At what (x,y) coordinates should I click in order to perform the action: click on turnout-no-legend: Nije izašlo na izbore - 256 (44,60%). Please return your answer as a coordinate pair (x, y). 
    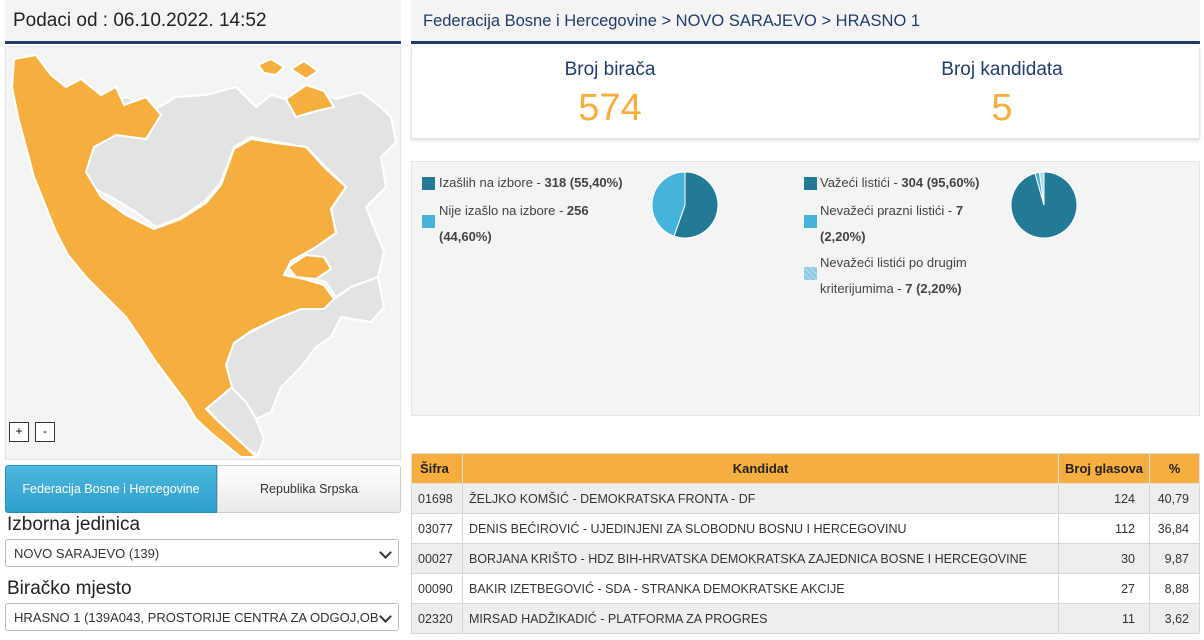
    Looking at the image, I should click on (544, 224).